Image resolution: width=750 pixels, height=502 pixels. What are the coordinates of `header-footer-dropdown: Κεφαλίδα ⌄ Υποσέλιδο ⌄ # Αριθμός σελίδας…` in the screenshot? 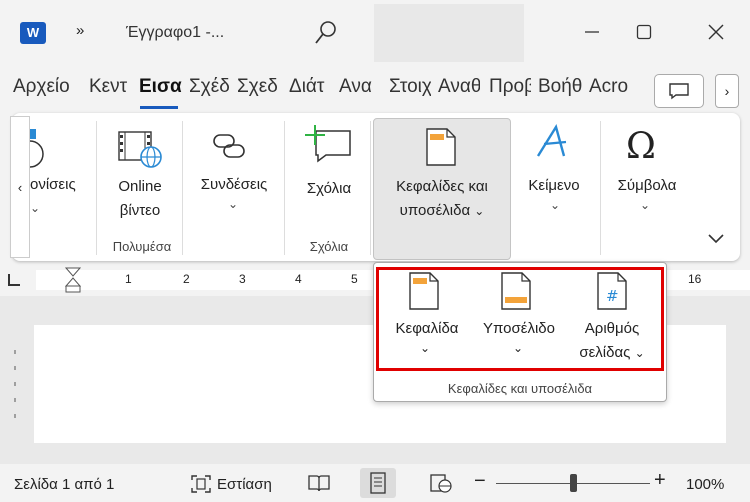 It's located at (520, 332).